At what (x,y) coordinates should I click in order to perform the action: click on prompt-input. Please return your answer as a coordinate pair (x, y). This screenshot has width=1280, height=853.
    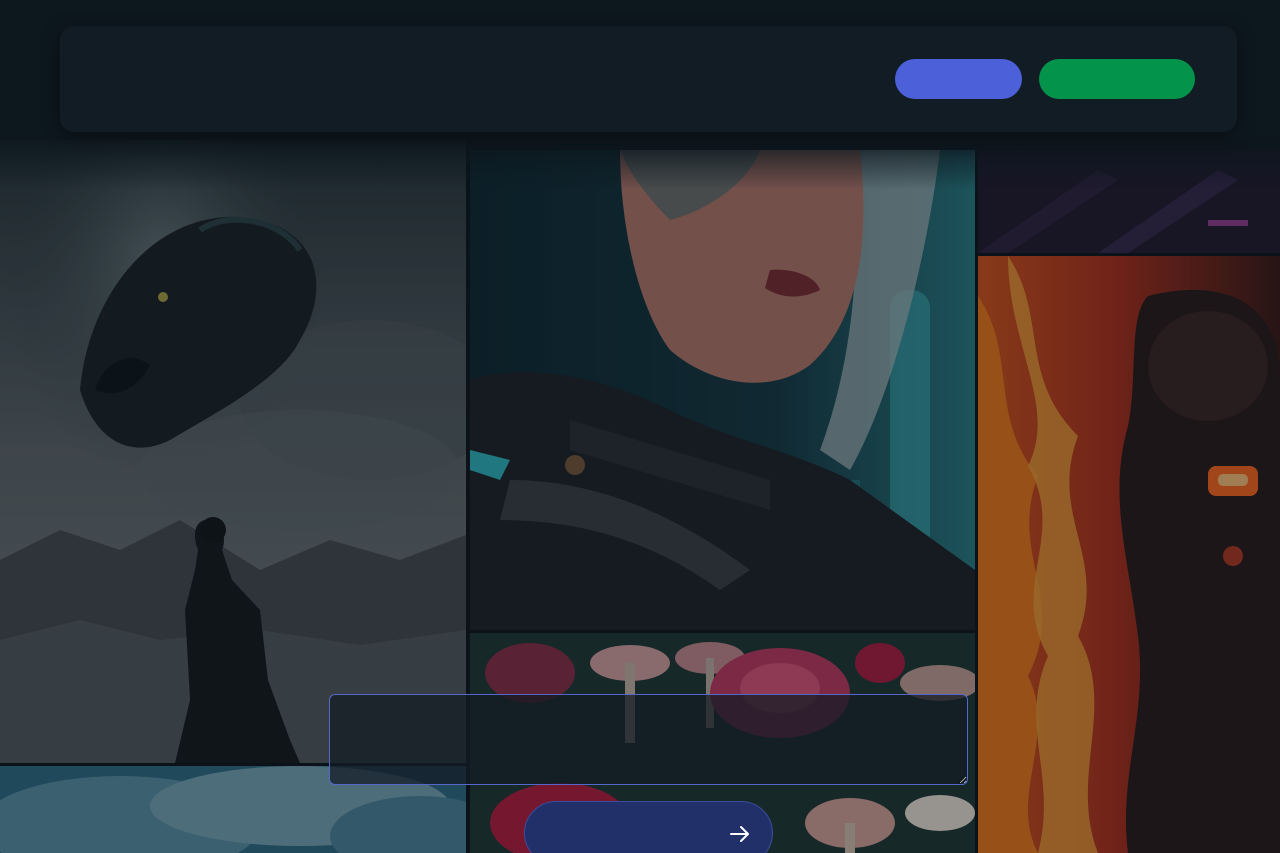
    Looking at the image, I should click on (648, 739).